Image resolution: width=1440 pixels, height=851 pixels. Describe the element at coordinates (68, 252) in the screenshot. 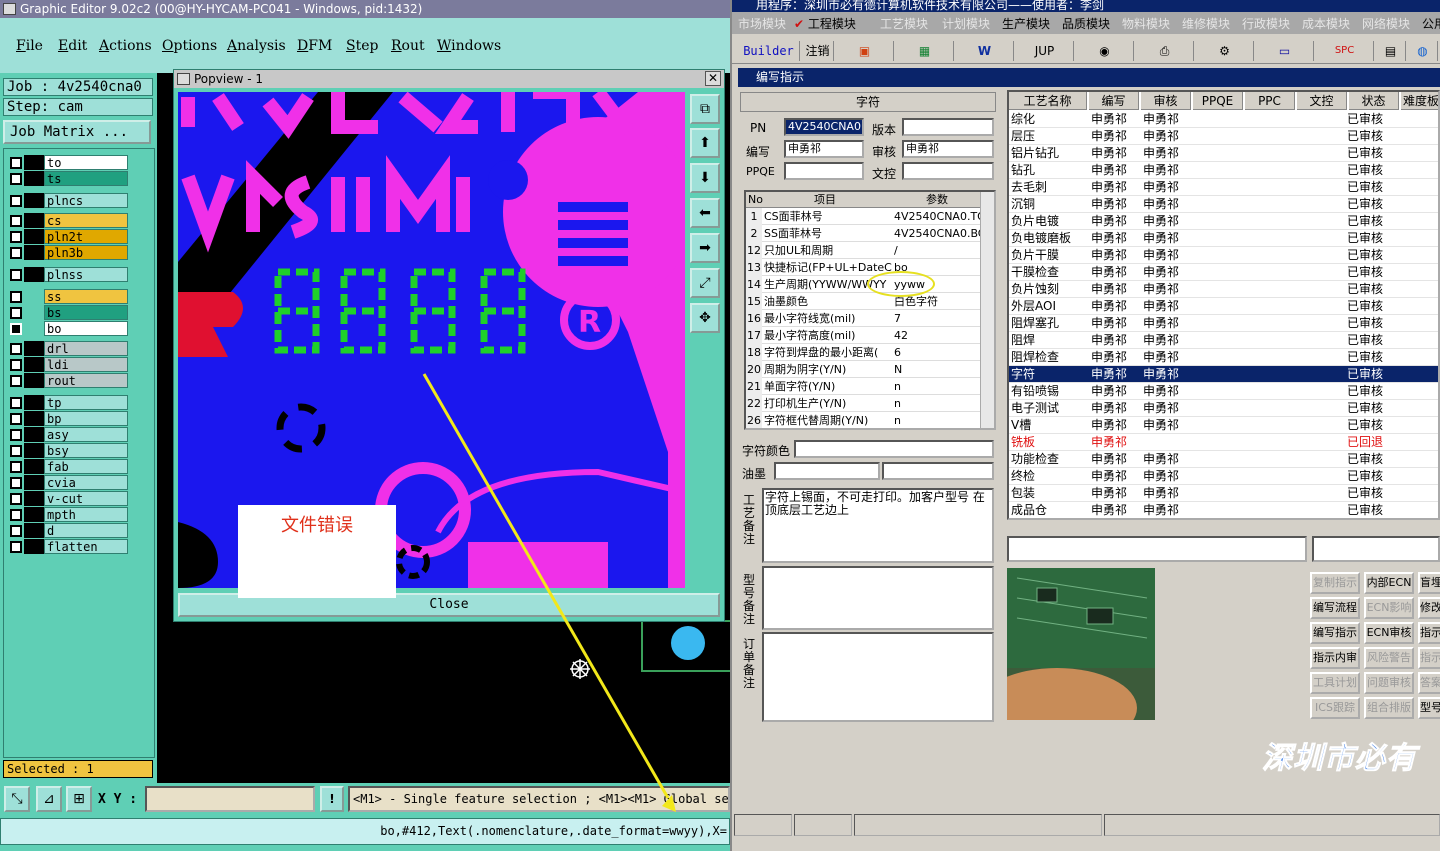

I see `layer-row-pln3b: pln3b` at that location.